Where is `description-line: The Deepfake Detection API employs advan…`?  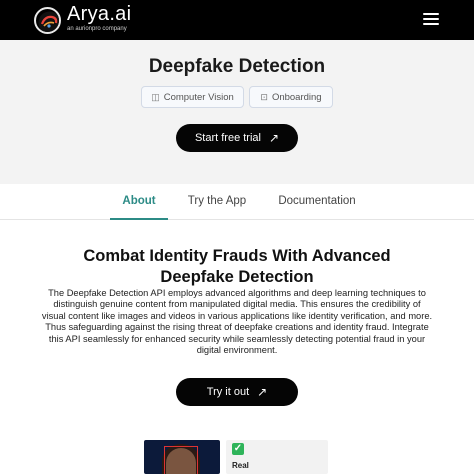
description-line: The Deepfake Detection API employs advan… is located at coordinates (237, 293).